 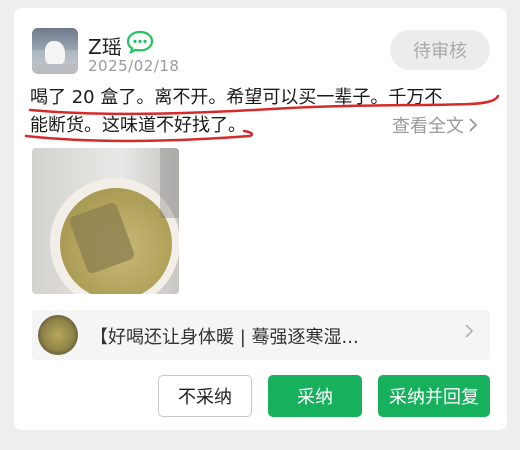 I want to click on reject-button: 不采纳, so click(x=205, y=396).